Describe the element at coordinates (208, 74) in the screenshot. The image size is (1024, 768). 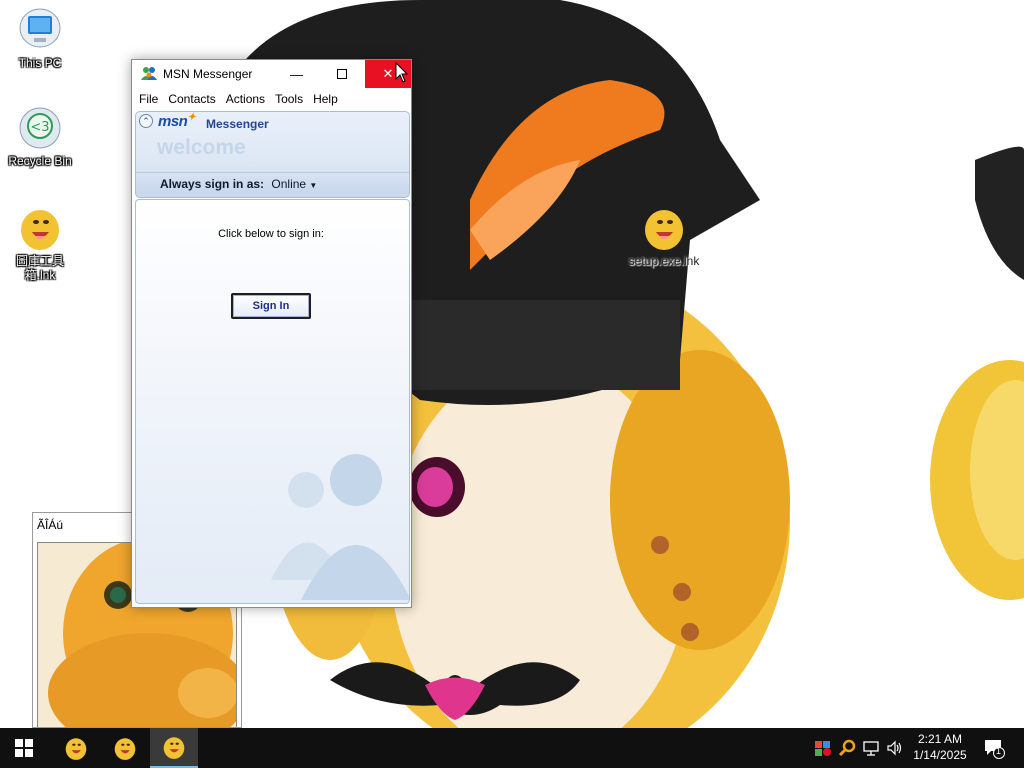
I see `window-title: MSN Messenger` at that location.